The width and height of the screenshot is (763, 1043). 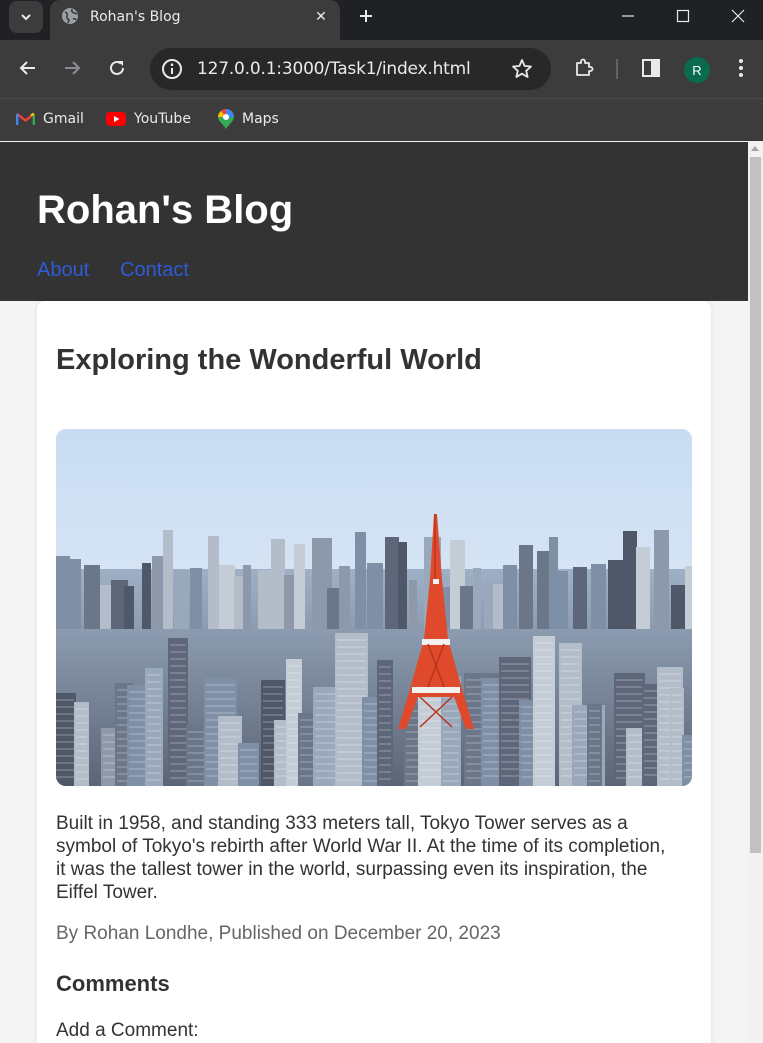 I want to click on globe-icon, so click(x=70, y=16).